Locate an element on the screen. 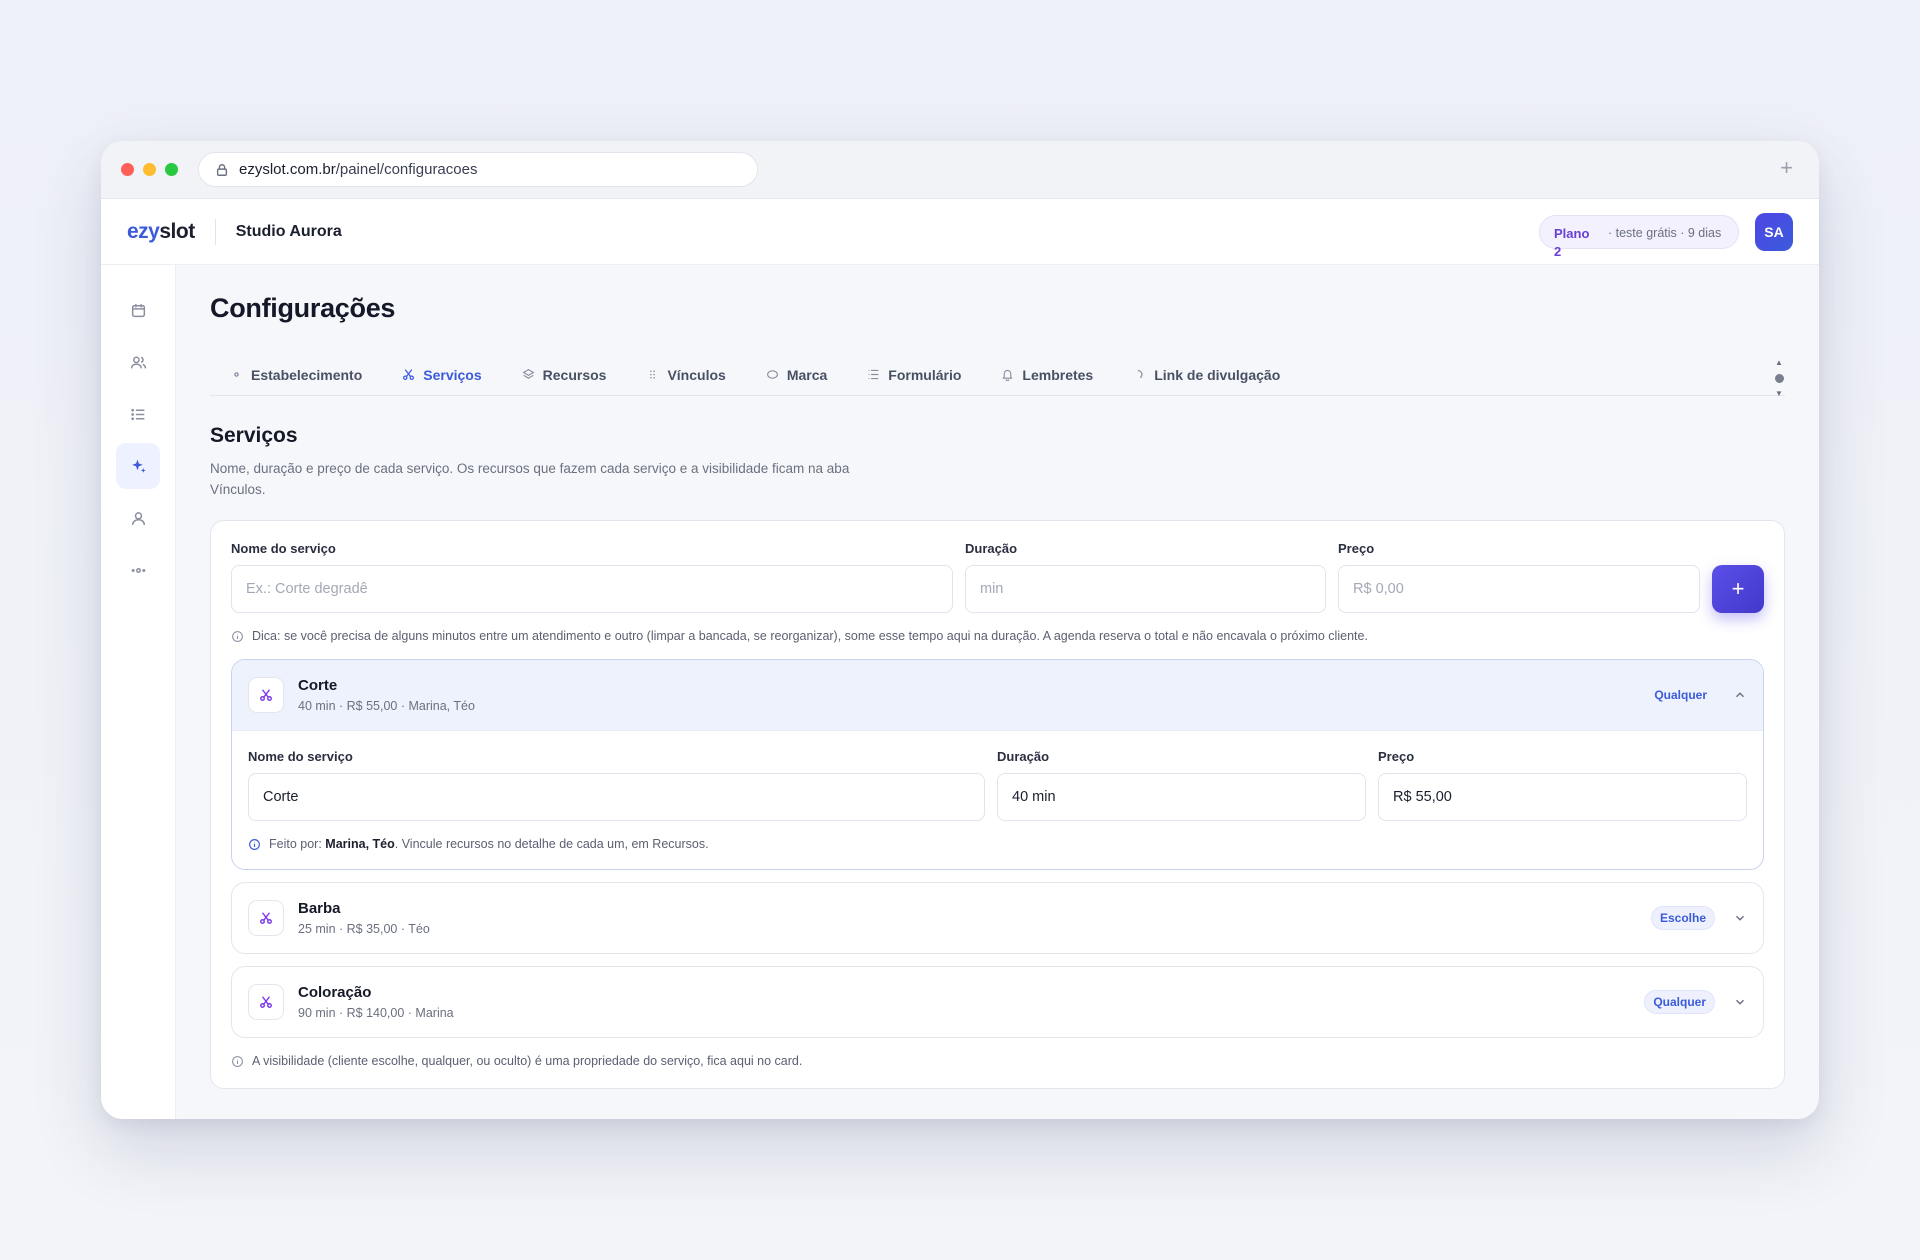 The height and width of the screenshot is (1260, 1920). new-duration-field: Duração min is located at coordinates (1145, 577).